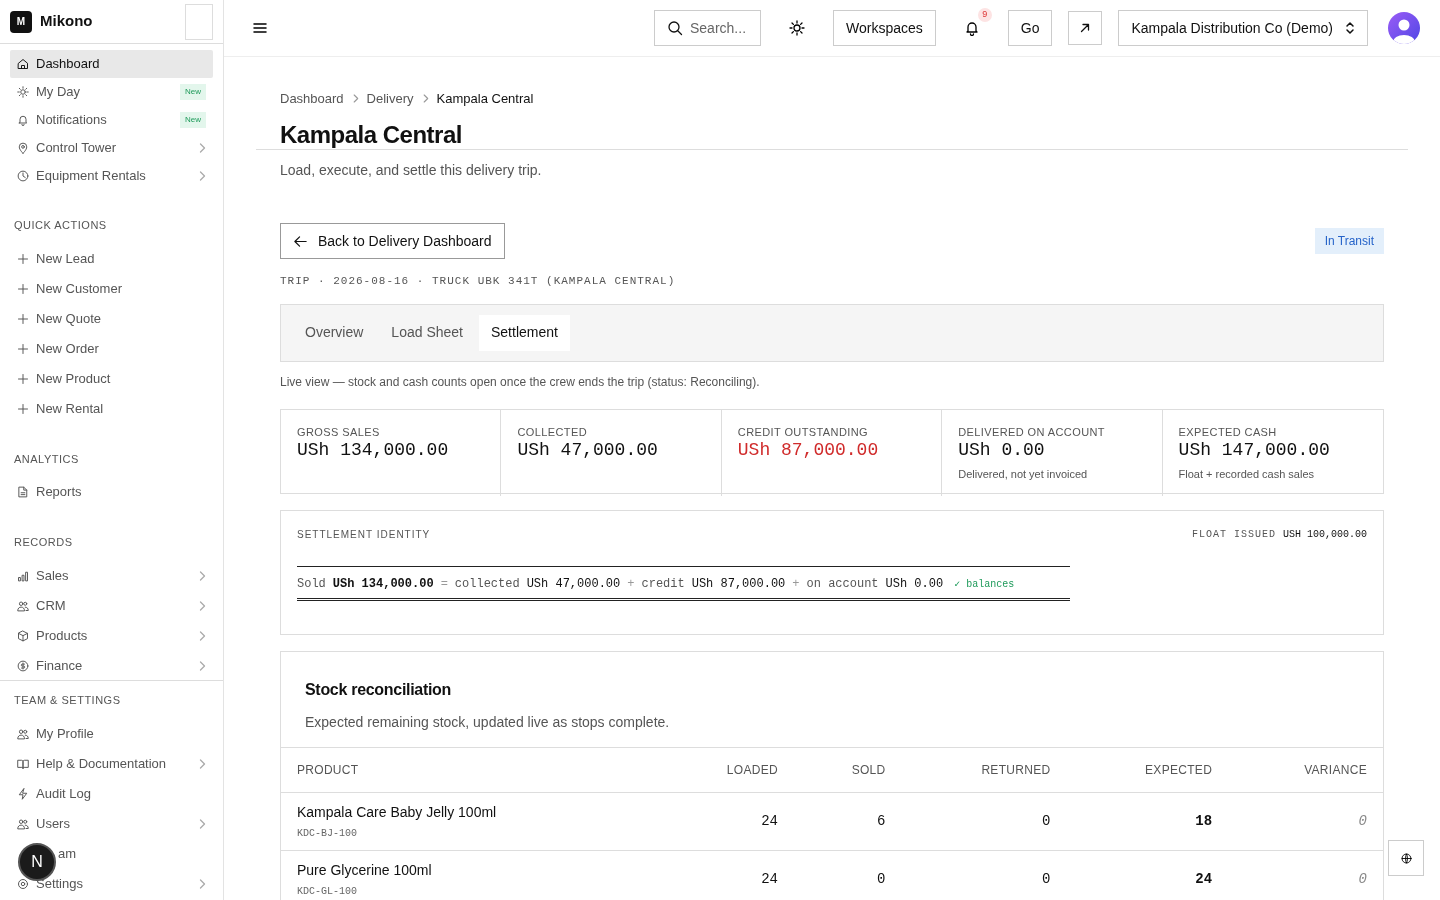 The image size is (1440, 900). I want to click on table-cell: 6, so click(881, 820).